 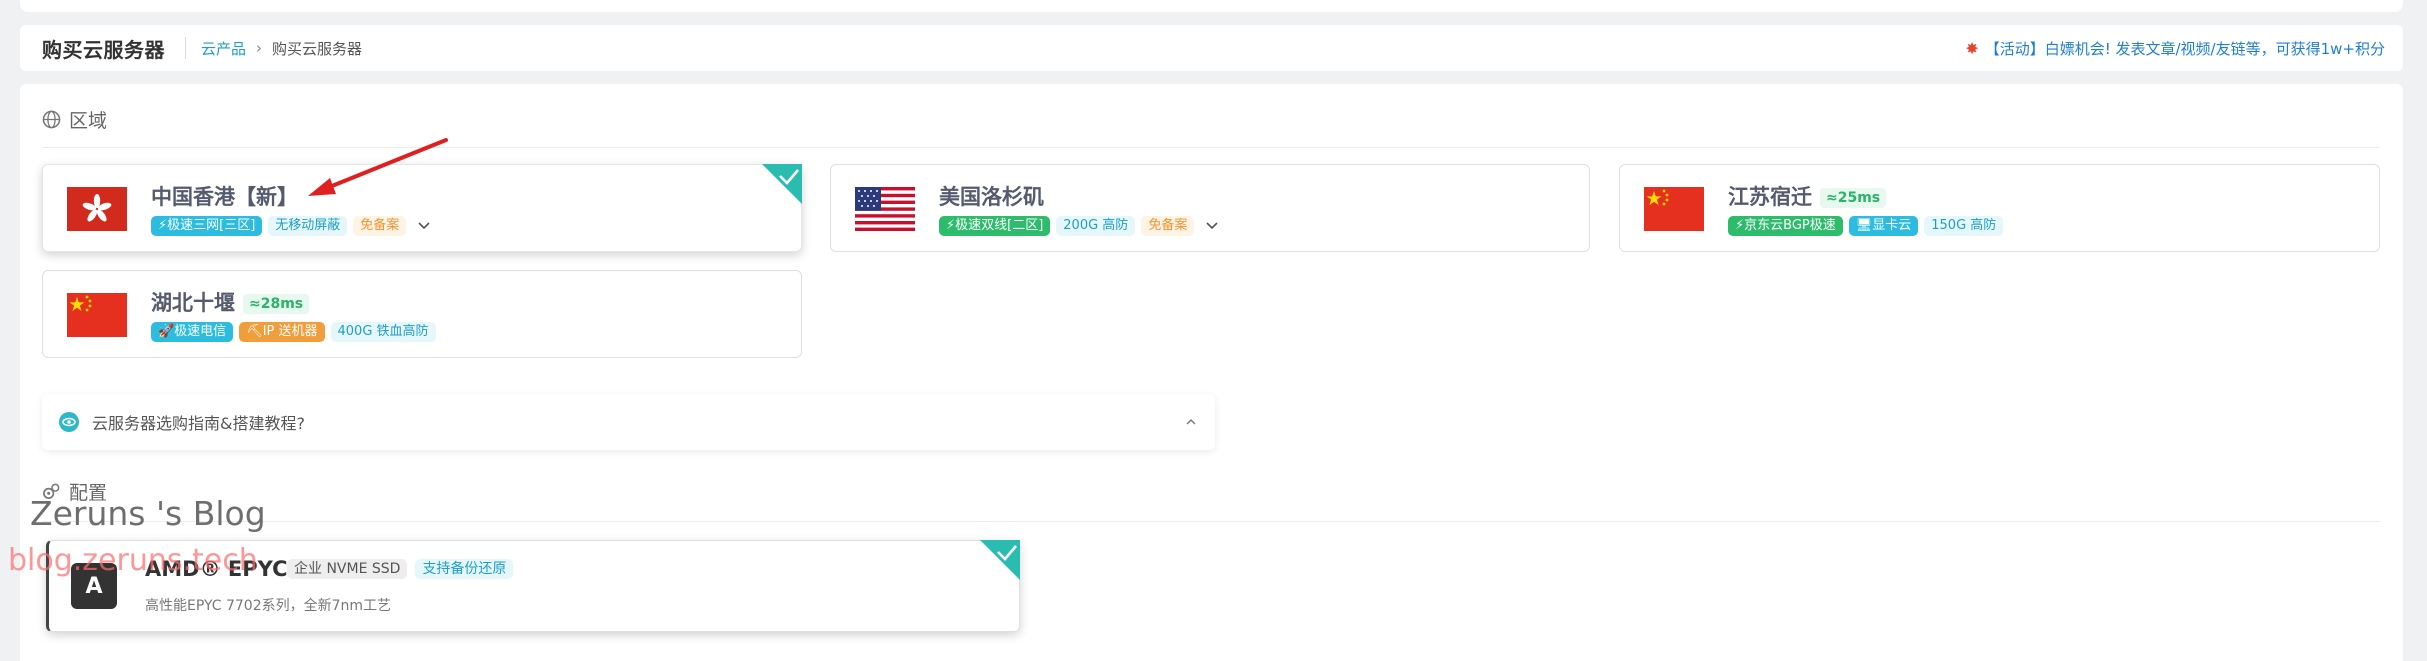 What do you see at coordinates (88, 121) in the screenshot?
I see `region-section-label: 区域` at bounding box center [88, 121].